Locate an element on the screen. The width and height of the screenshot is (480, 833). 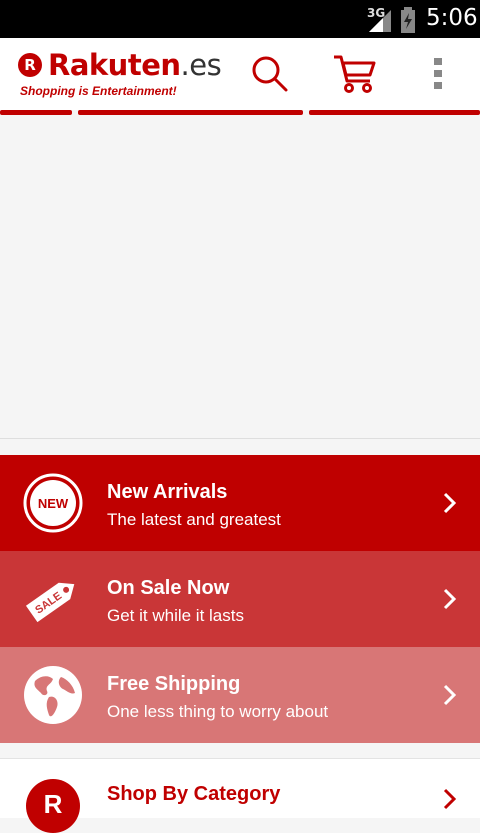
search-icon is located at coordinates (270, 74).